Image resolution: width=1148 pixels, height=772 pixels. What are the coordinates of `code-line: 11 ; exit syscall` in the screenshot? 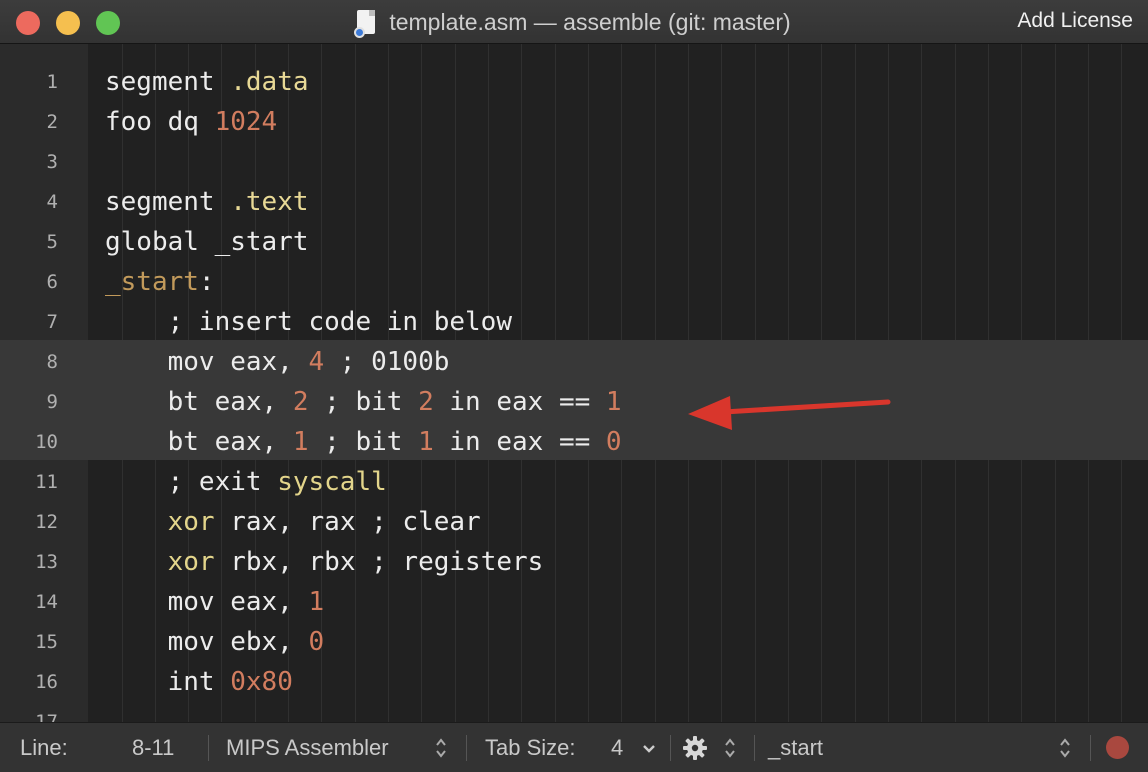 It's located at (574, 482).